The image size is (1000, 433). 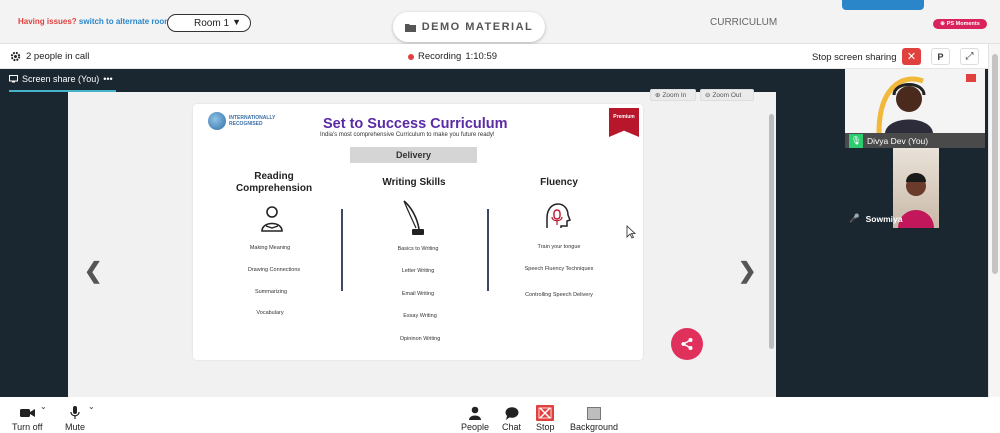 I want to click on people-icon, so click(x=475, y=413).